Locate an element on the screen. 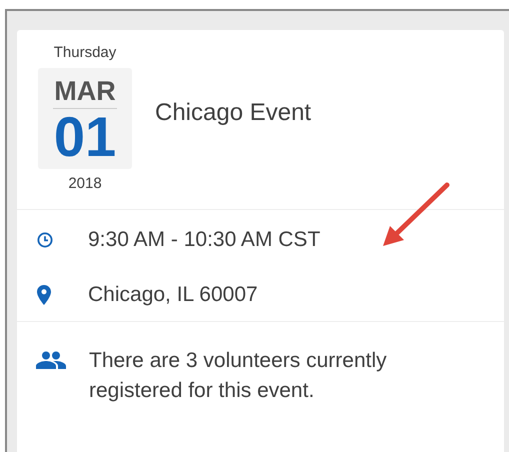  people-icon is located at coordinates (51, 360).